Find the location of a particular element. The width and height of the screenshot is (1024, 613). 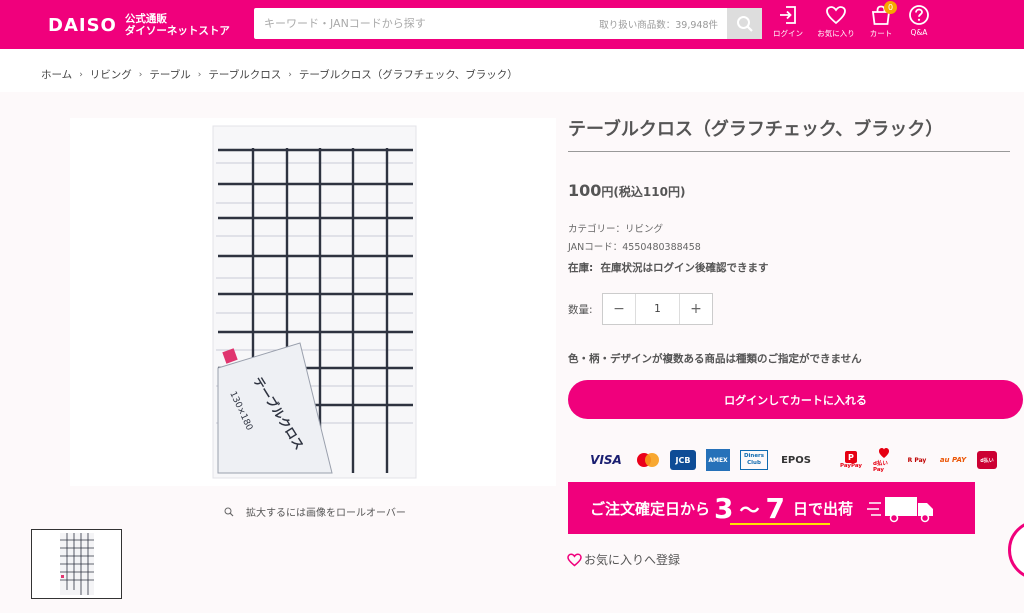

tablecloth-package-image: テーブルクロス 130×180 is located at coordinates (314, 302).